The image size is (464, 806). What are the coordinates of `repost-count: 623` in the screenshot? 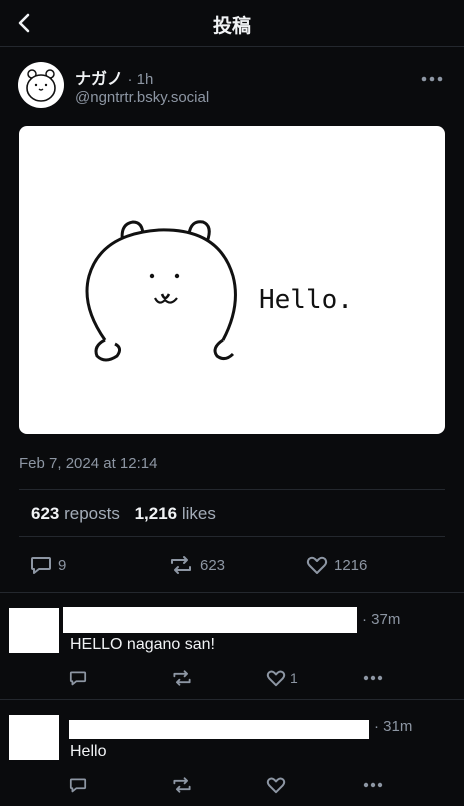 It's located at (213, 565).